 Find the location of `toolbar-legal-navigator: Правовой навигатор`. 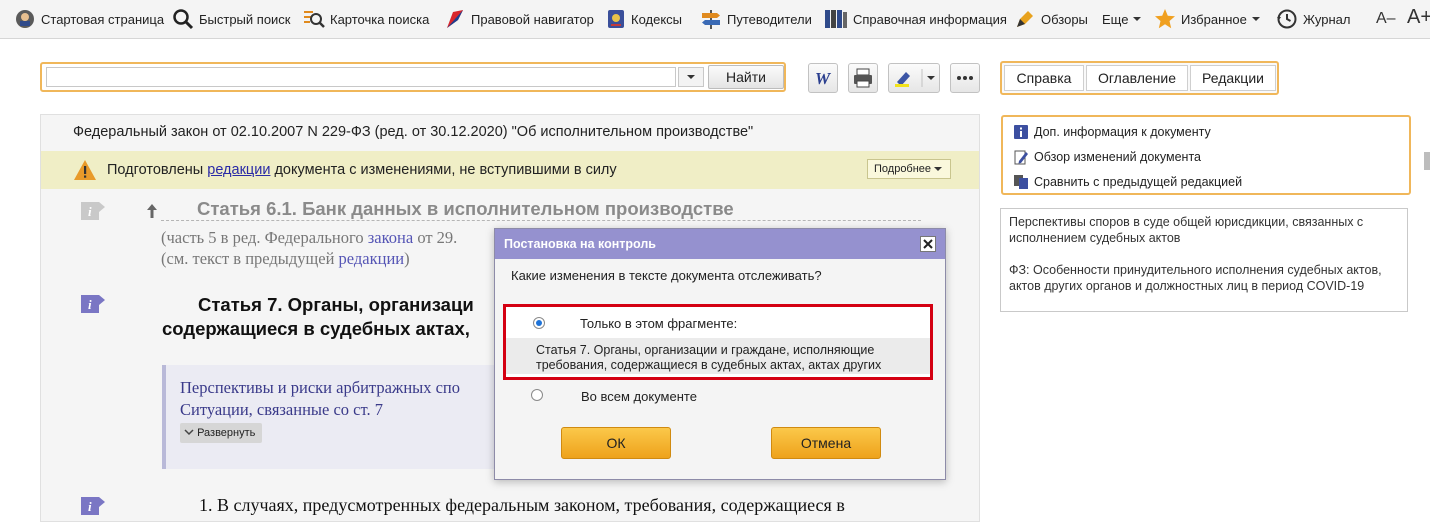

toolbar-legal-navigator: Правовой навигатор is located at coordinates (519, 19).